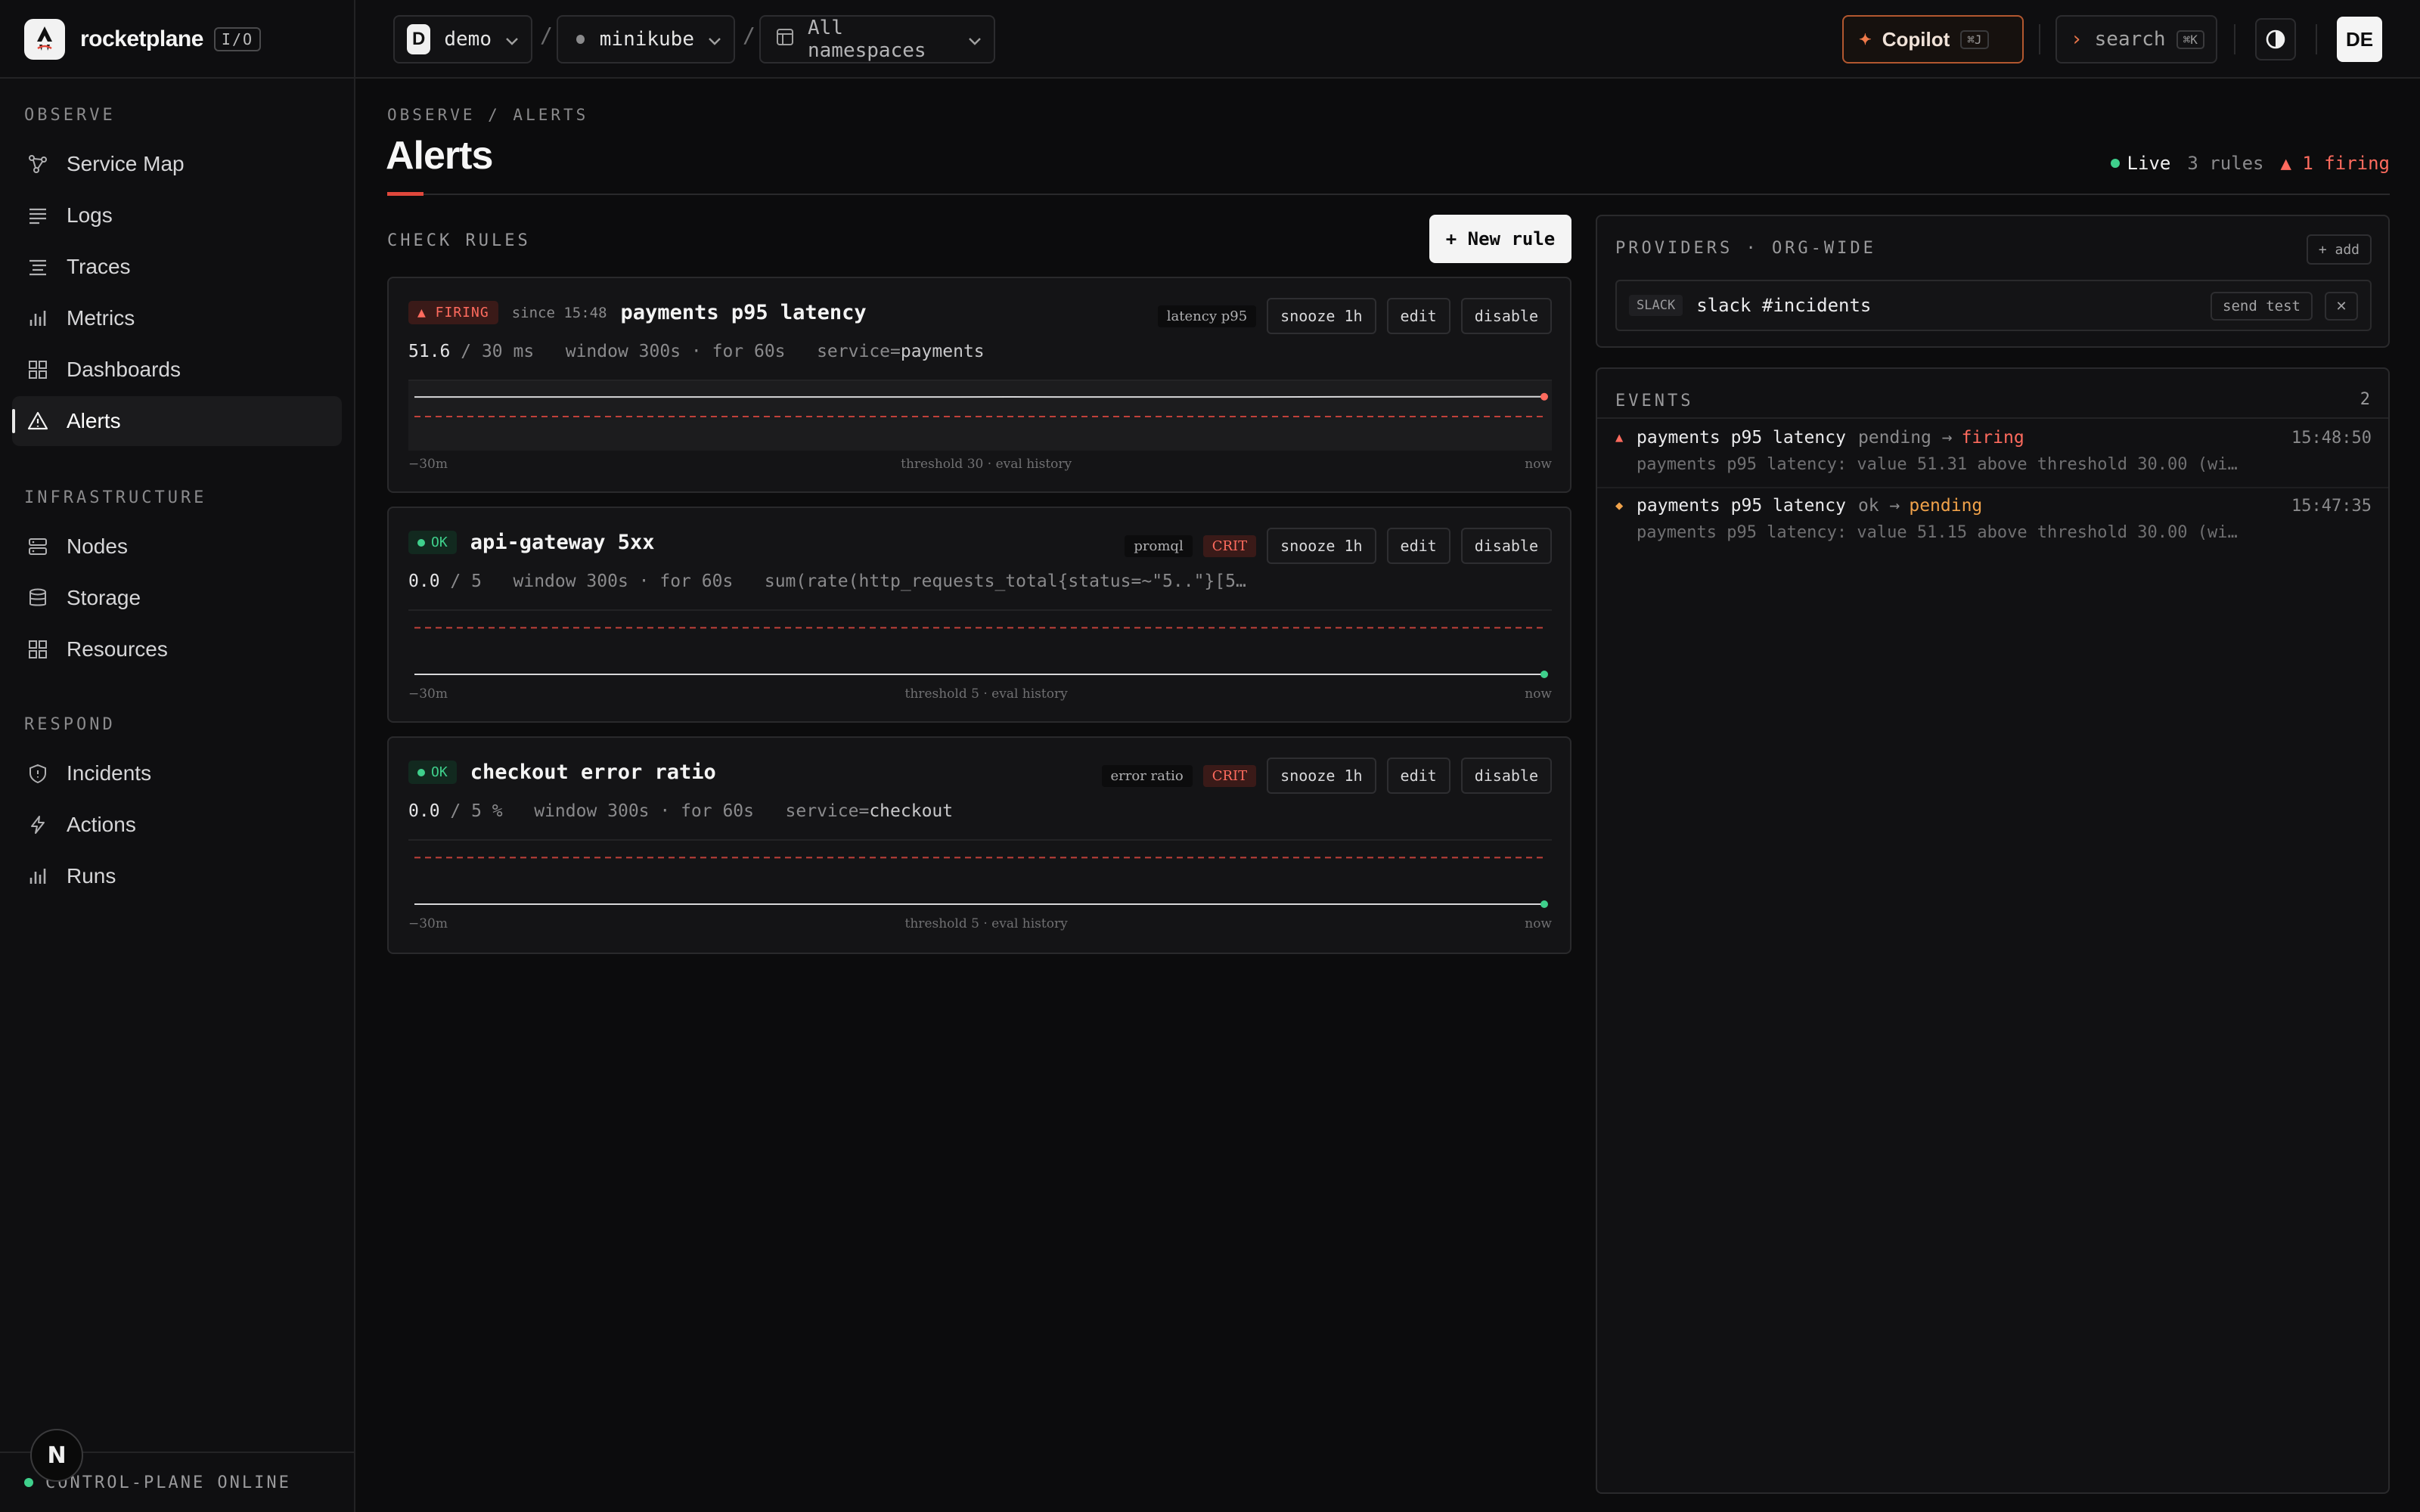 The width and height of the screenshot is (2420, 1512). What do you see at coordinates (644, 811) in the screenshot?
I see `window-text: window 300s · for 60s` at bounding box center [644, 811].